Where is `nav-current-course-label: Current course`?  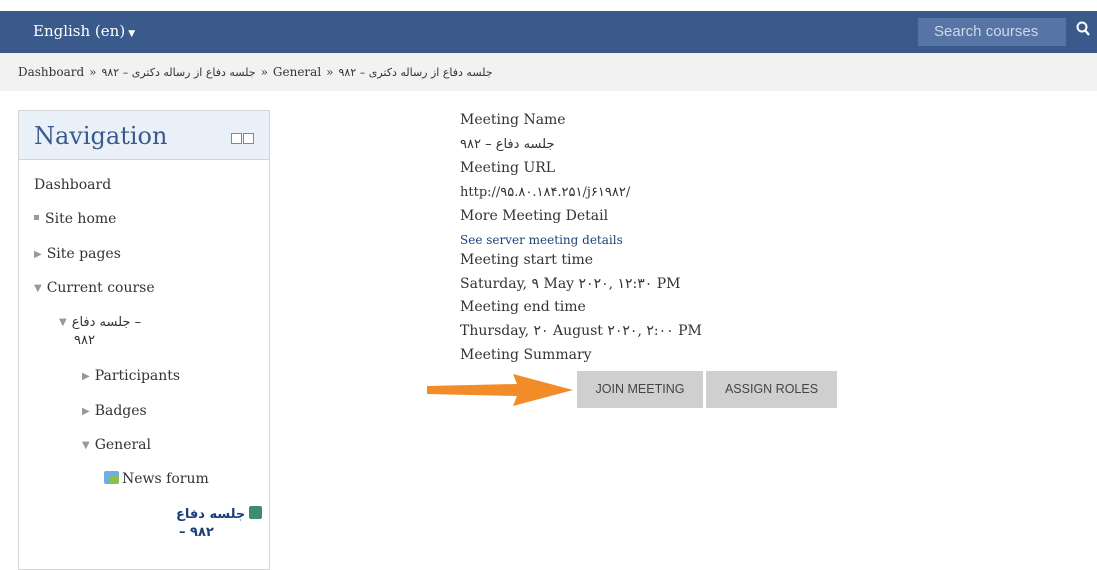
nav-current-course-label: Current course is located at coordinates (100, 288).